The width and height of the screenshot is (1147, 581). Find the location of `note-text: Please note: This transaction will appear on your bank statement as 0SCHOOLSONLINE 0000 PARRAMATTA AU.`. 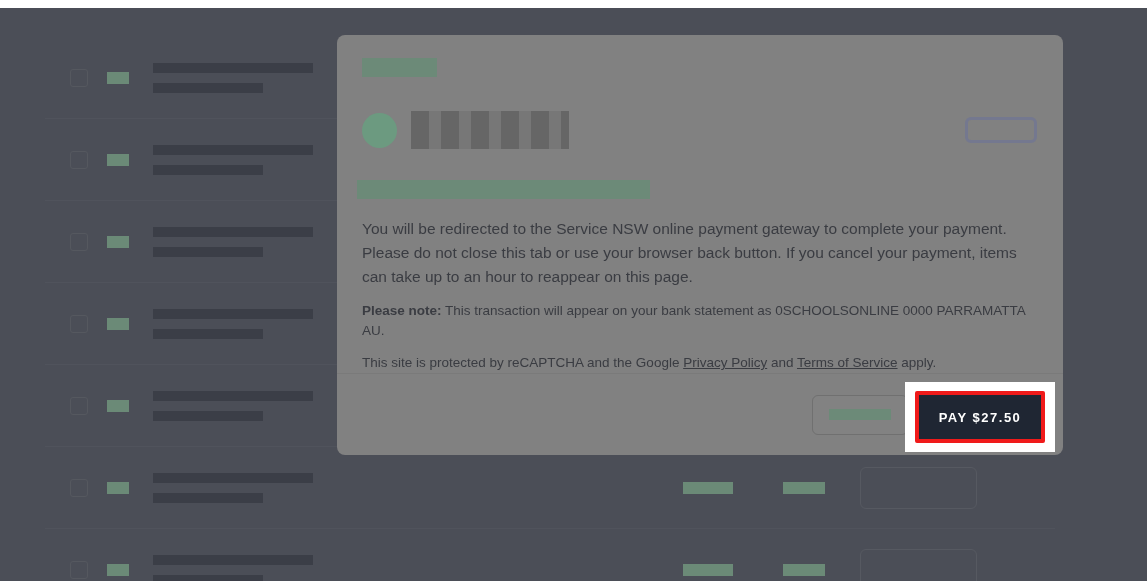

note-text: Please note: This transaction will appear on your bank statement as 0SCHOOLSONLINE 0000 PARRAMATTA AU. is located at coordinates (694, 321).